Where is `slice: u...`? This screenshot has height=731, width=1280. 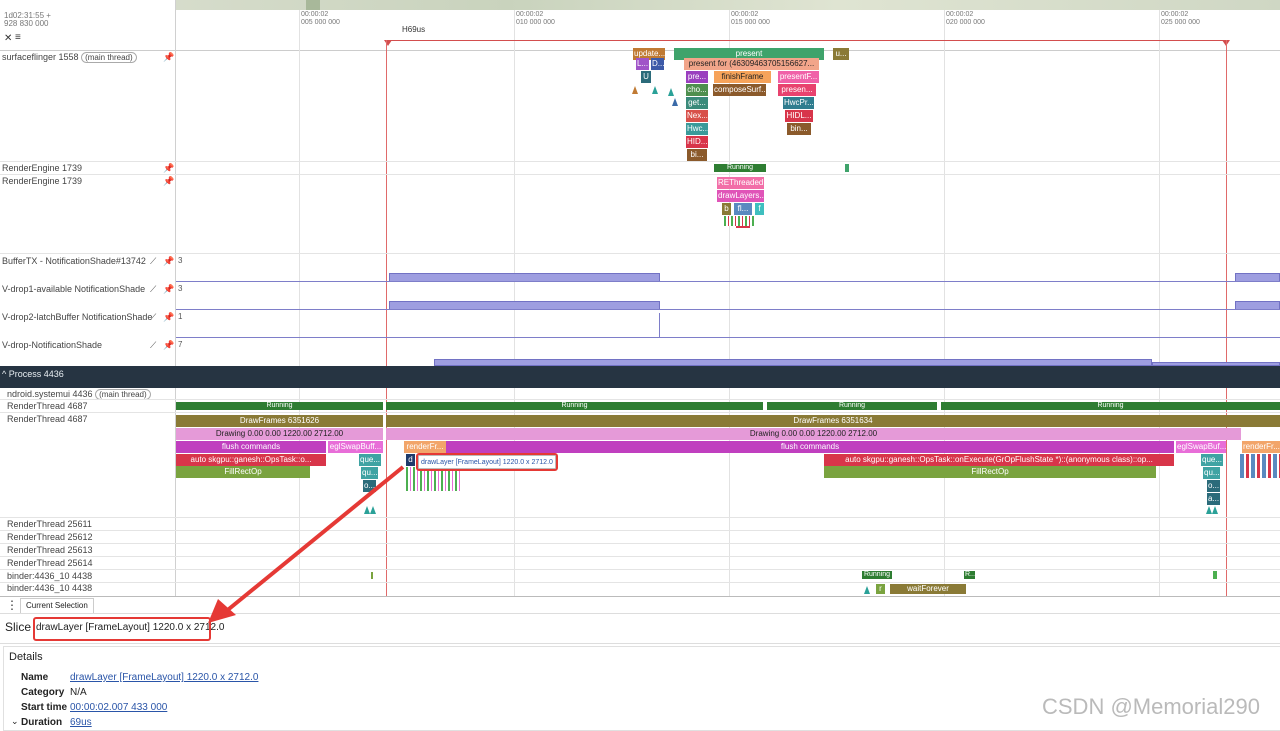
slice: u... is located at coordinates (841, 54).